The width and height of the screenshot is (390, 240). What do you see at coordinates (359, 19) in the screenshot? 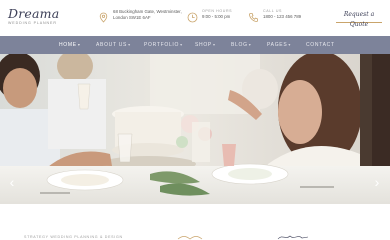
I see `request-quote-button: Request a Quote` at bounding box center [359, 19].